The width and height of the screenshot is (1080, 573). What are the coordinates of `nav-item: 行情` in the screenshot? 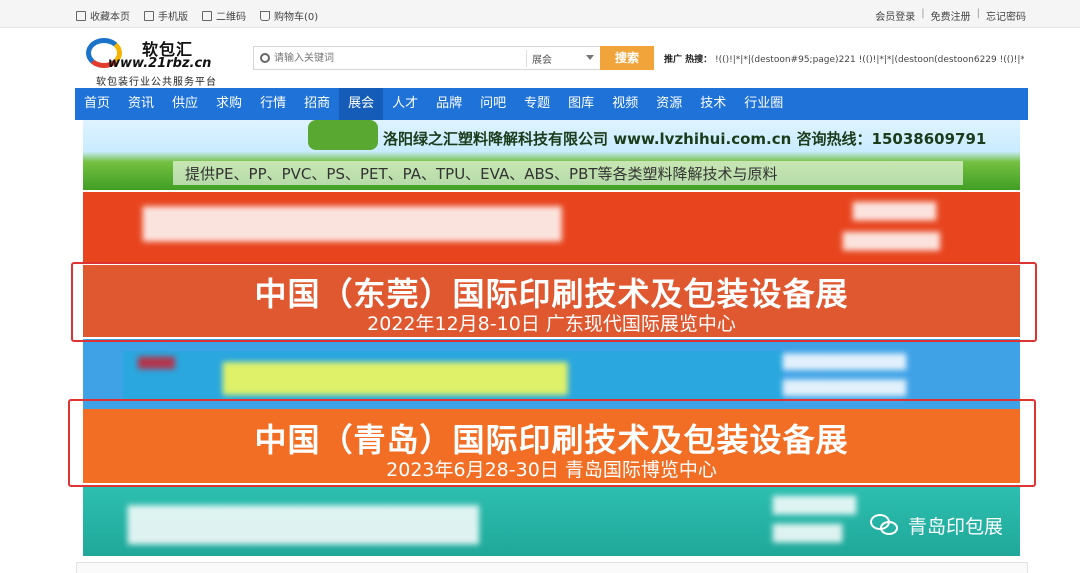 It's located at (273, 104).